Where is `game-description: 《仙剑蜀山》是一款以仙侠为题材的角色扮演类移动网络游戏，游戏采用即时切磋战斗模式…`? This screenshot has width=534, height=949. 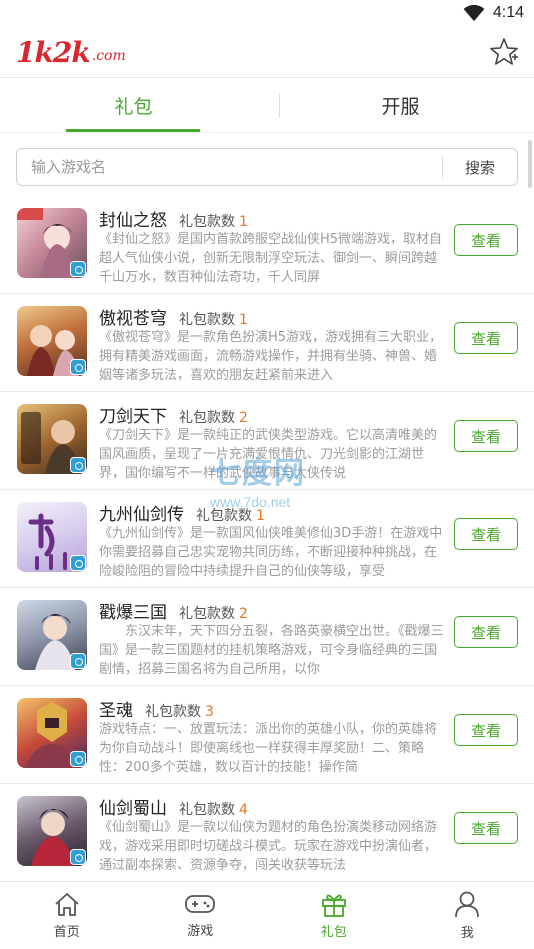
game-description: 《仙剑蜀山》是一款以仙侠为题材的角色扮演类移动网络游戏，游戏采用即时切磋战斗模式… is located at coordinates (268, 846).